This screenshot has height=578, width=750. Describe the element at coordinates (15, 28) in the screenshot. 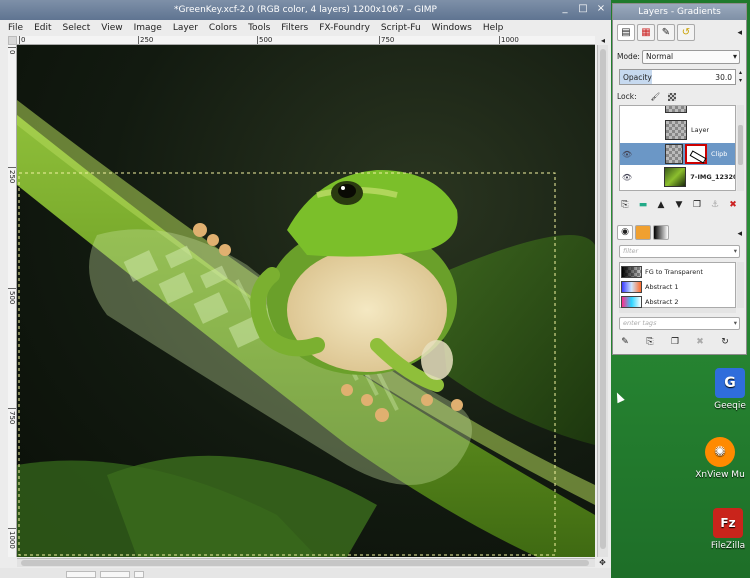

I see `menu-file: File` at that location.